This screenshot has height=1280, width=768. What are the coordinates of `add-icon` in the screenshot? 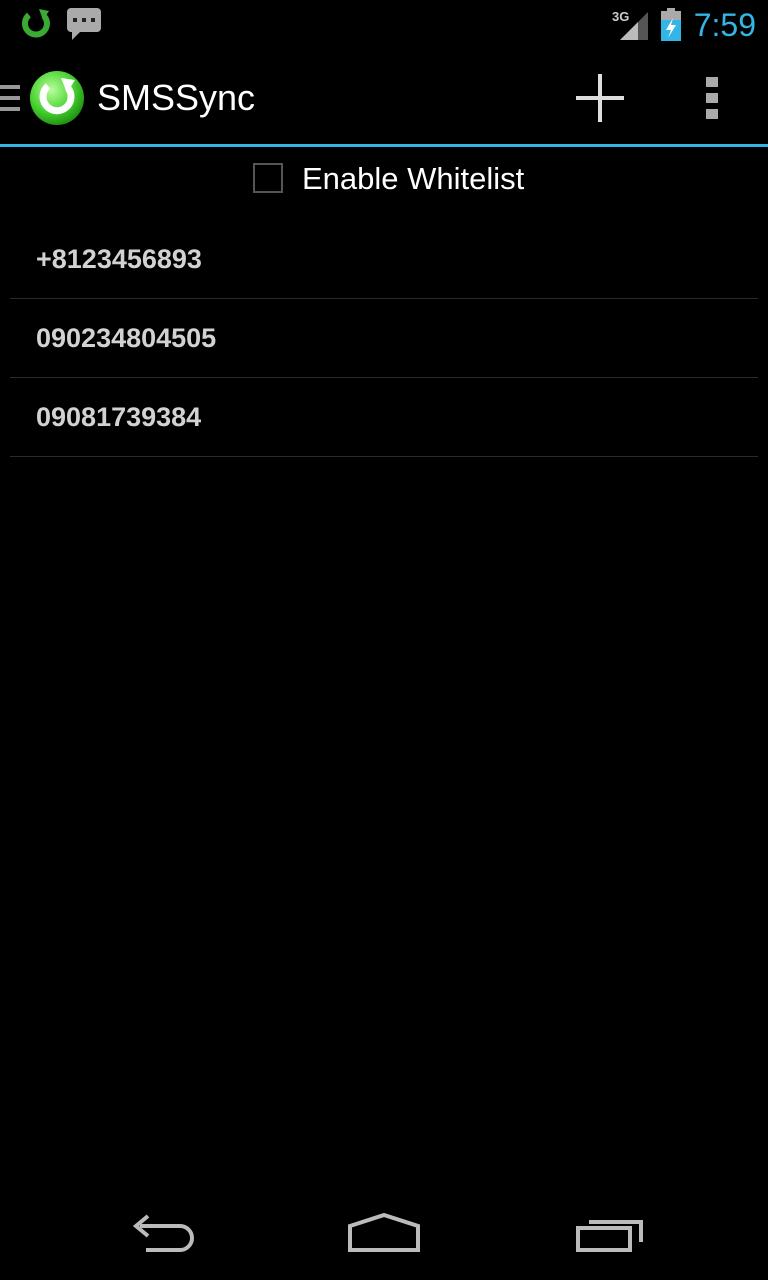 It's located at (600, 100).